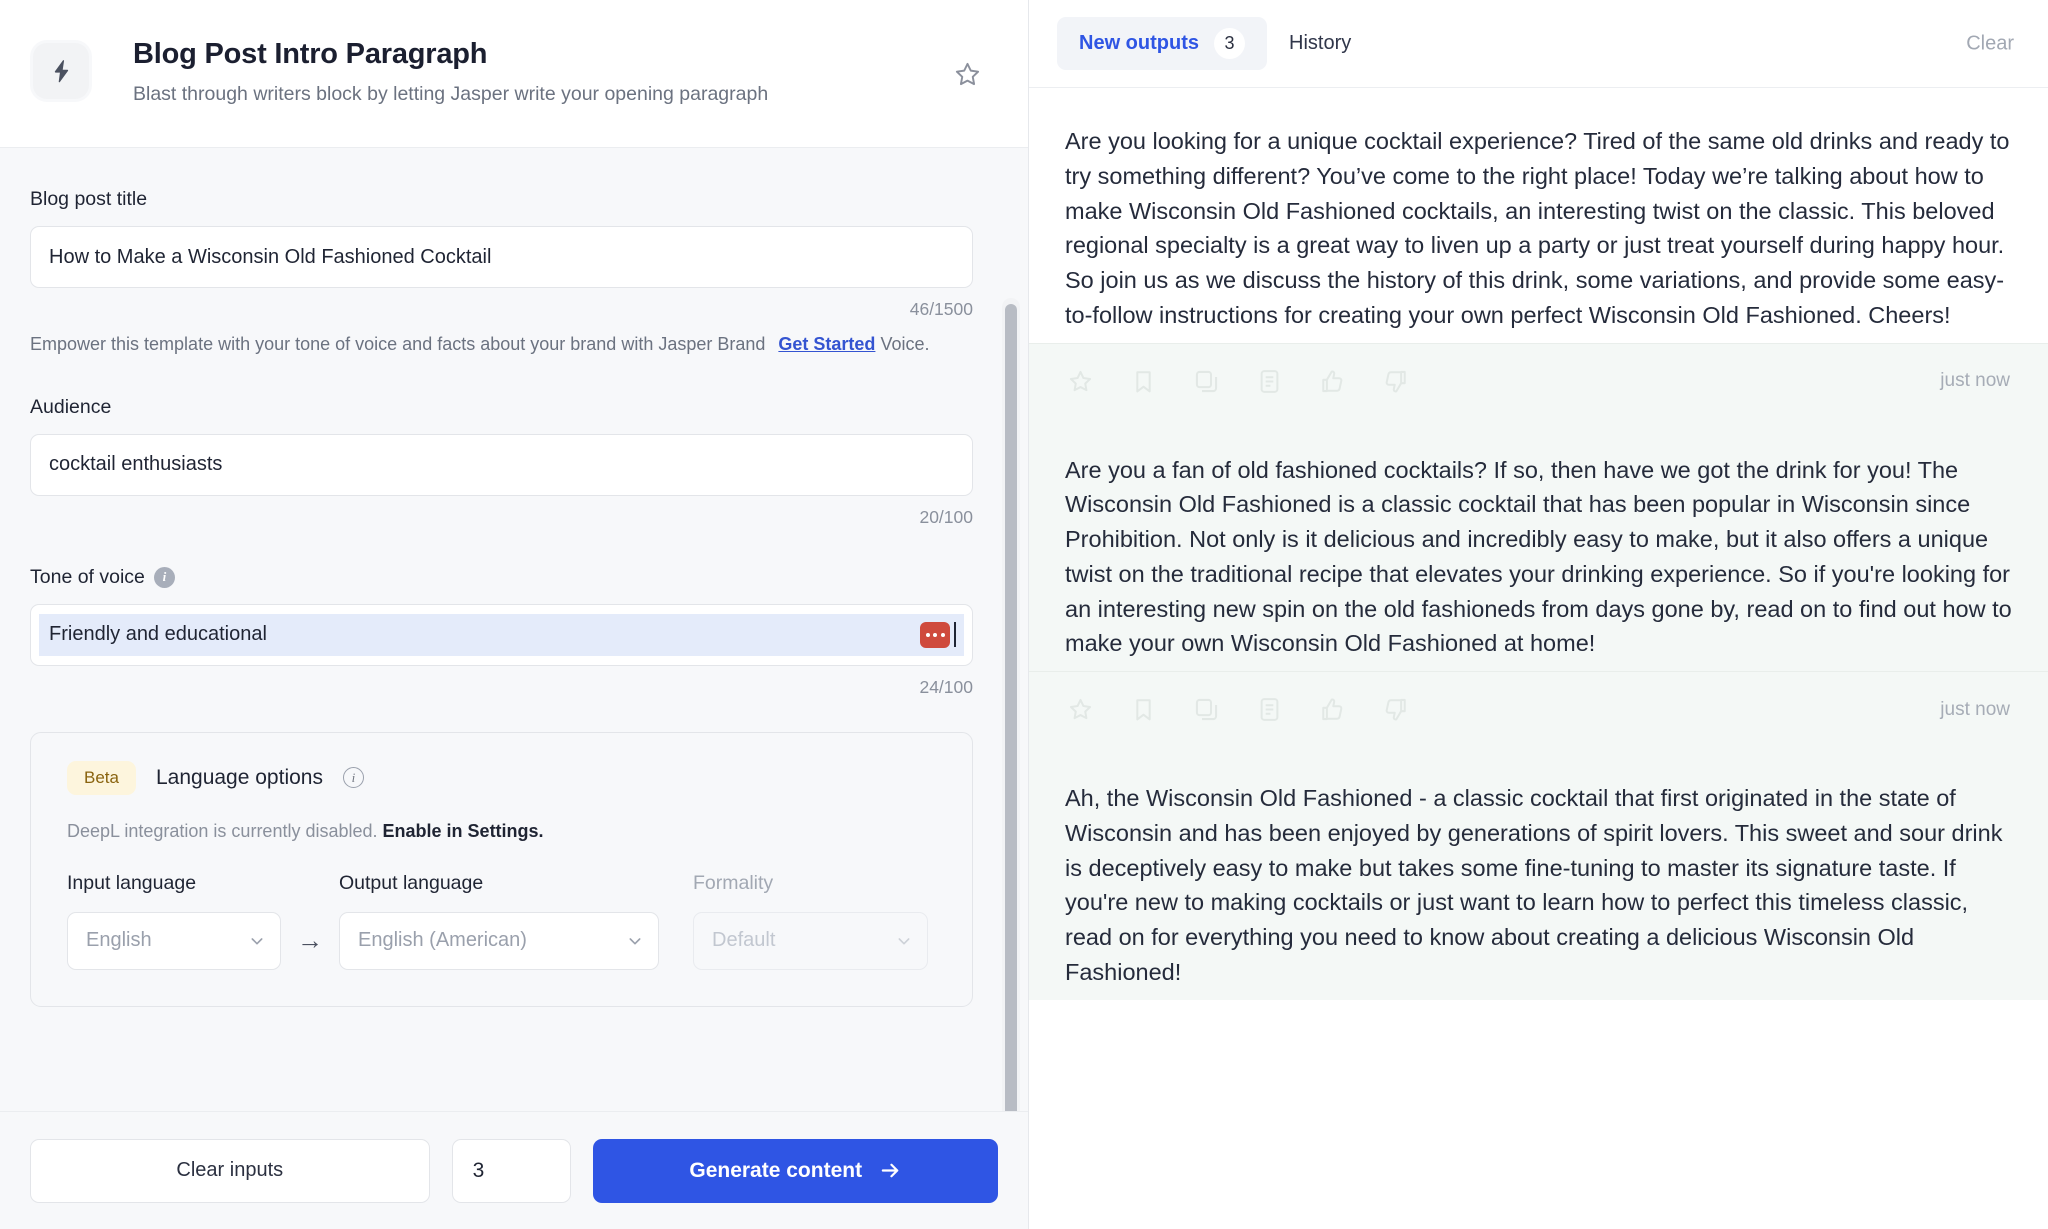  What do you see at coordinates (941, 309) in the screenshot?
I see `blog-title-counter: 46/1500` at bounding box center [941, 309].